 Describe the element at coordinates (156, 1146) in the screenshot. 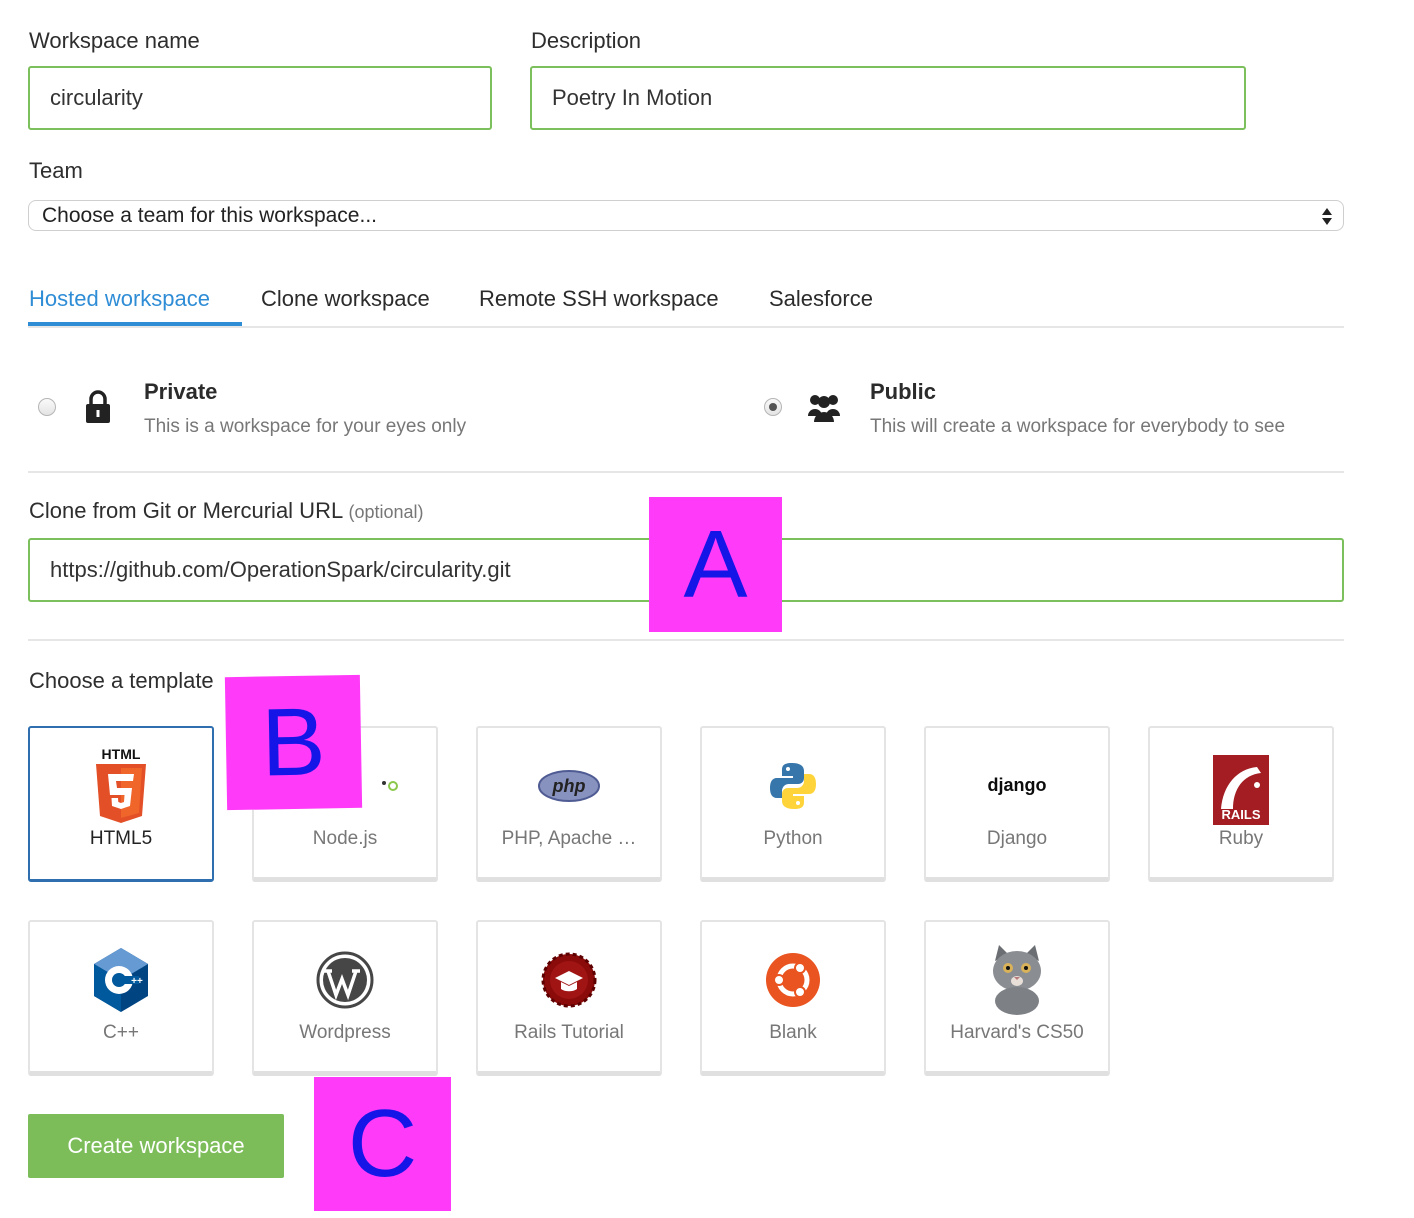

I see `create-workspace-button: Create workspace` at that location.